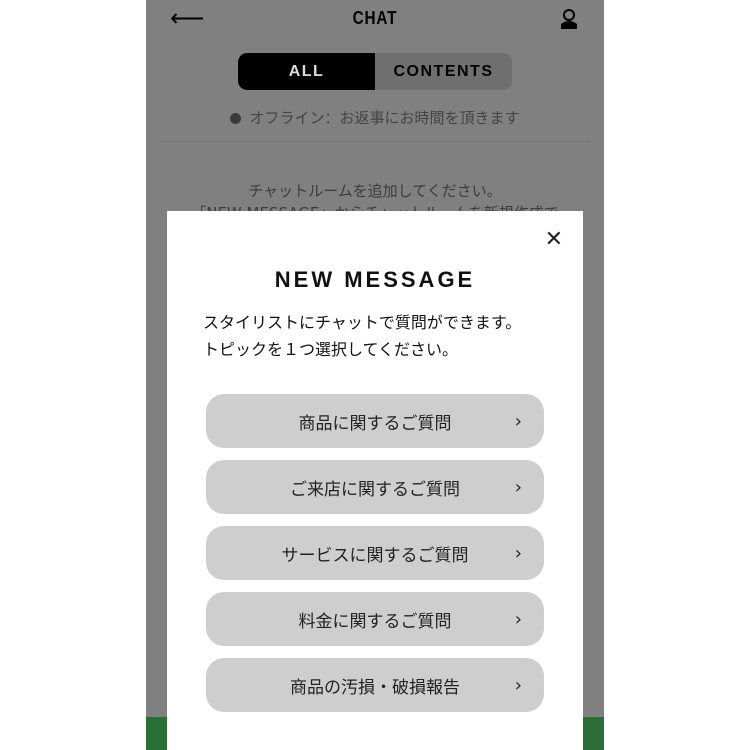  I want to click on topic-option: ご来店に関するご質問 ›, so click(375, 487).